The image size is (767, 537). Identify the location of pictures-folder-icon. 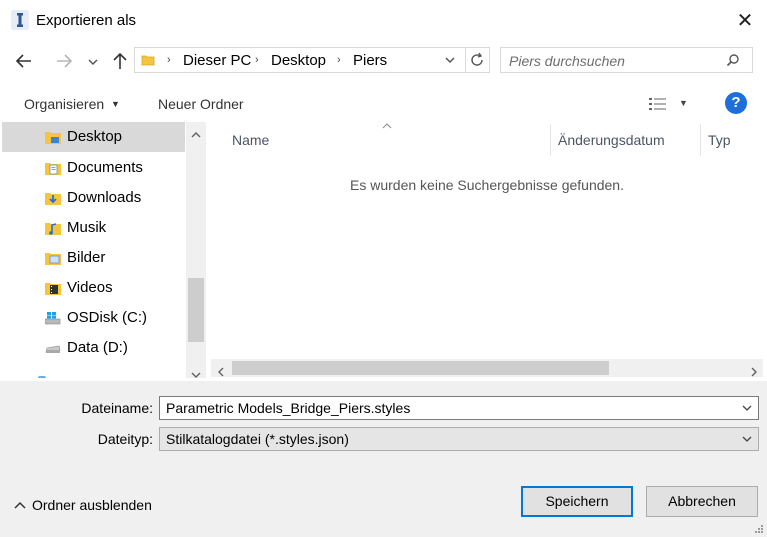
(53, 259).